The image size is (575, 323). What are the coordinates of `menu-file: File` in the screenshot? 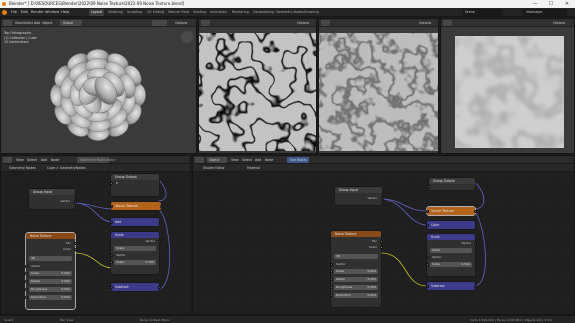 It's located at (14, 12).